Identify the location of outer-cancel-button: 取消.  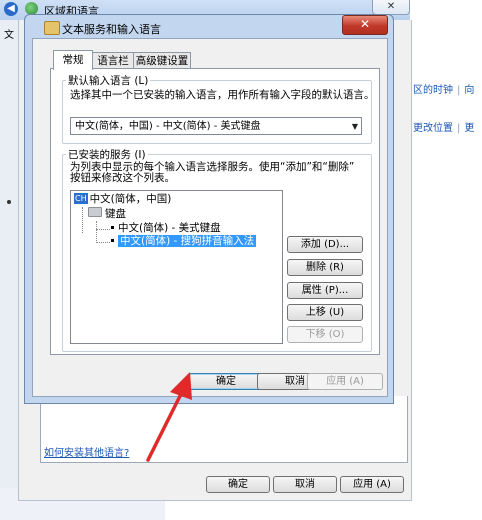
(305, 484).